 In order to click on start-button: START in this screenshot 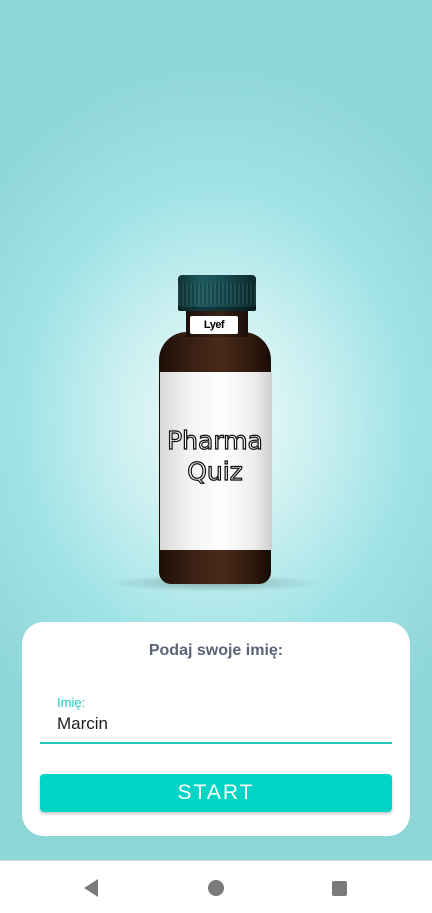, I will do `click(216, 793)`.